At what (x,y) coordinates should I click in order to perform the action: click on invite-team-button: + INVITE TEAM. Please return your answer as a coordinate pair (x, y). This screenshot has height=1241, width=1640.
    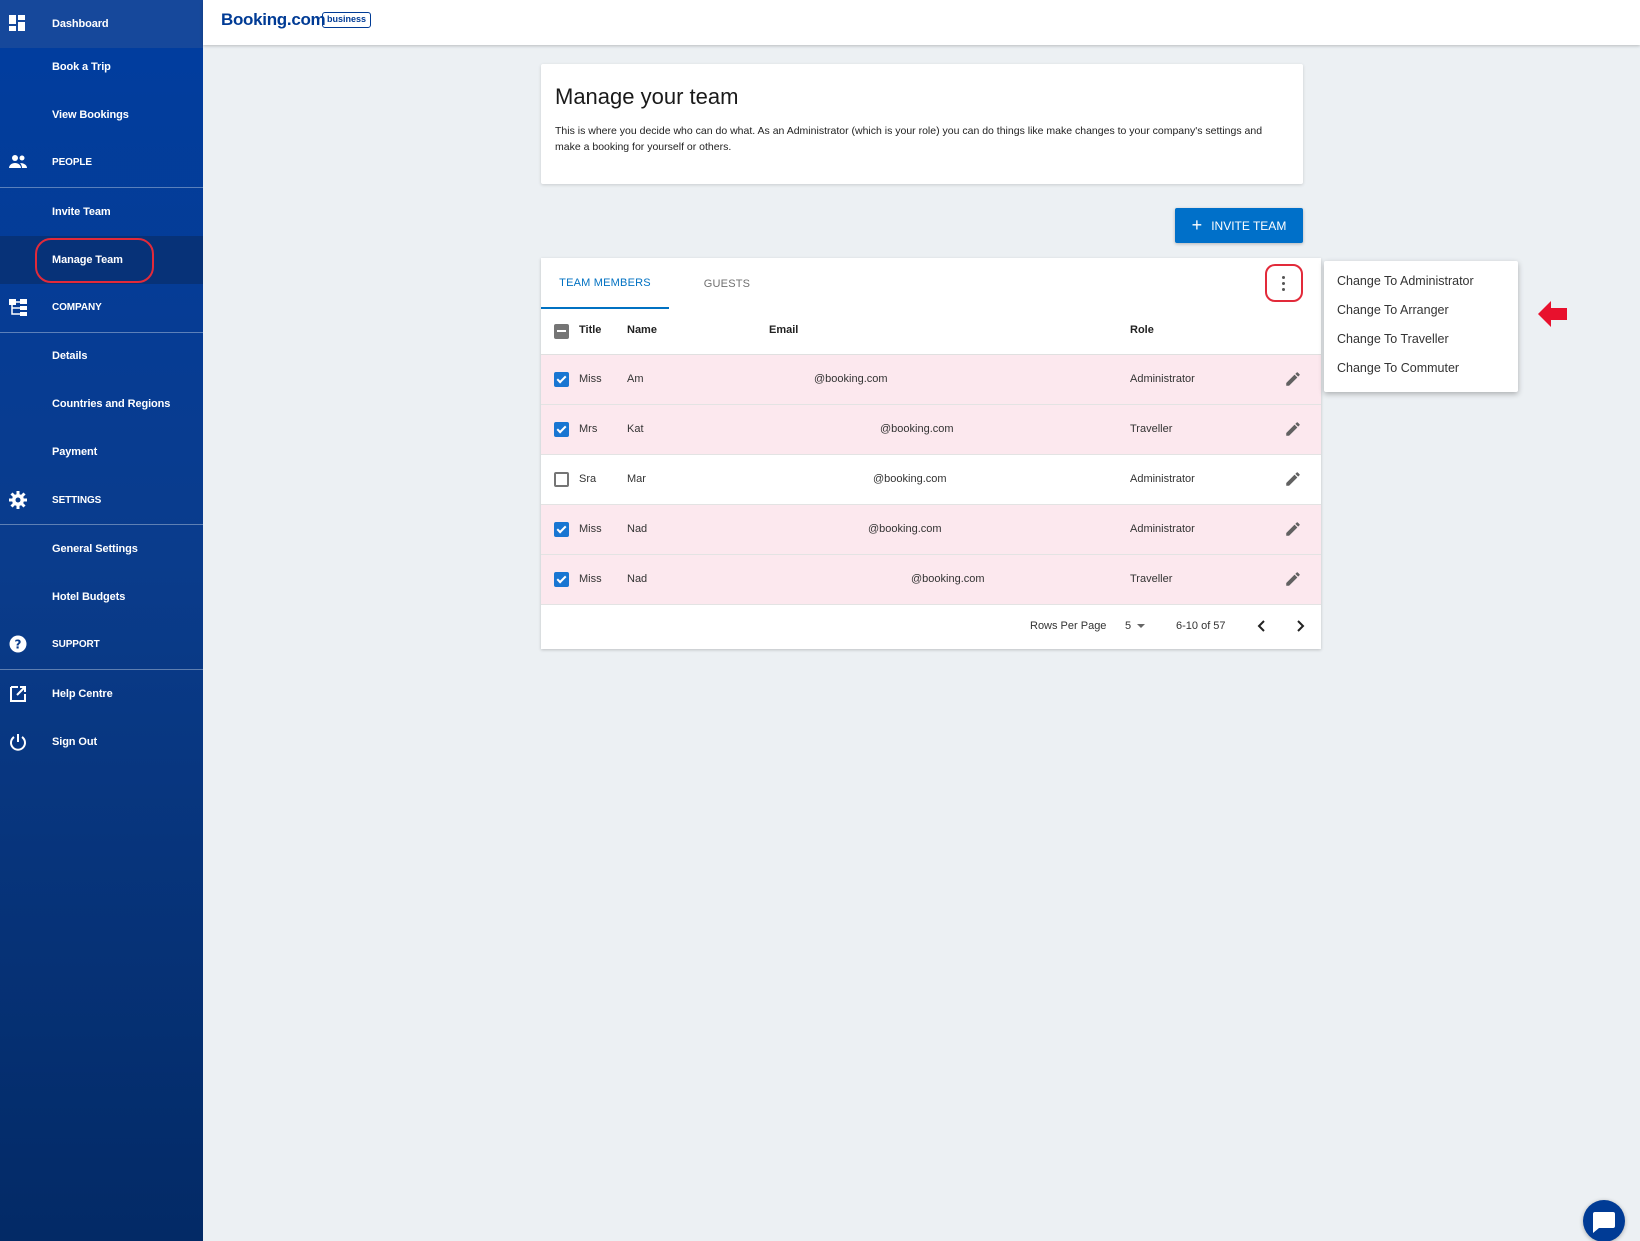
    Looking at the image, I should click on (1239, 225).